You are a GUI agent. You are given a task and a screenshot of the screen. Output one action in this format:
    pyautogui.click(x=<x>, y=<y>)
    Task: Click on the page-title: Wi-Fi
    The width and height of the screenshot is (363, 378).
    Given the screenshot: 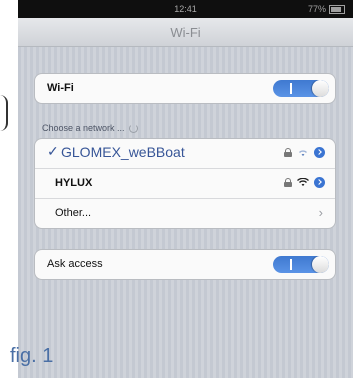 What is the action you would take?
    pyautogui.click(x=185, y=32)
    